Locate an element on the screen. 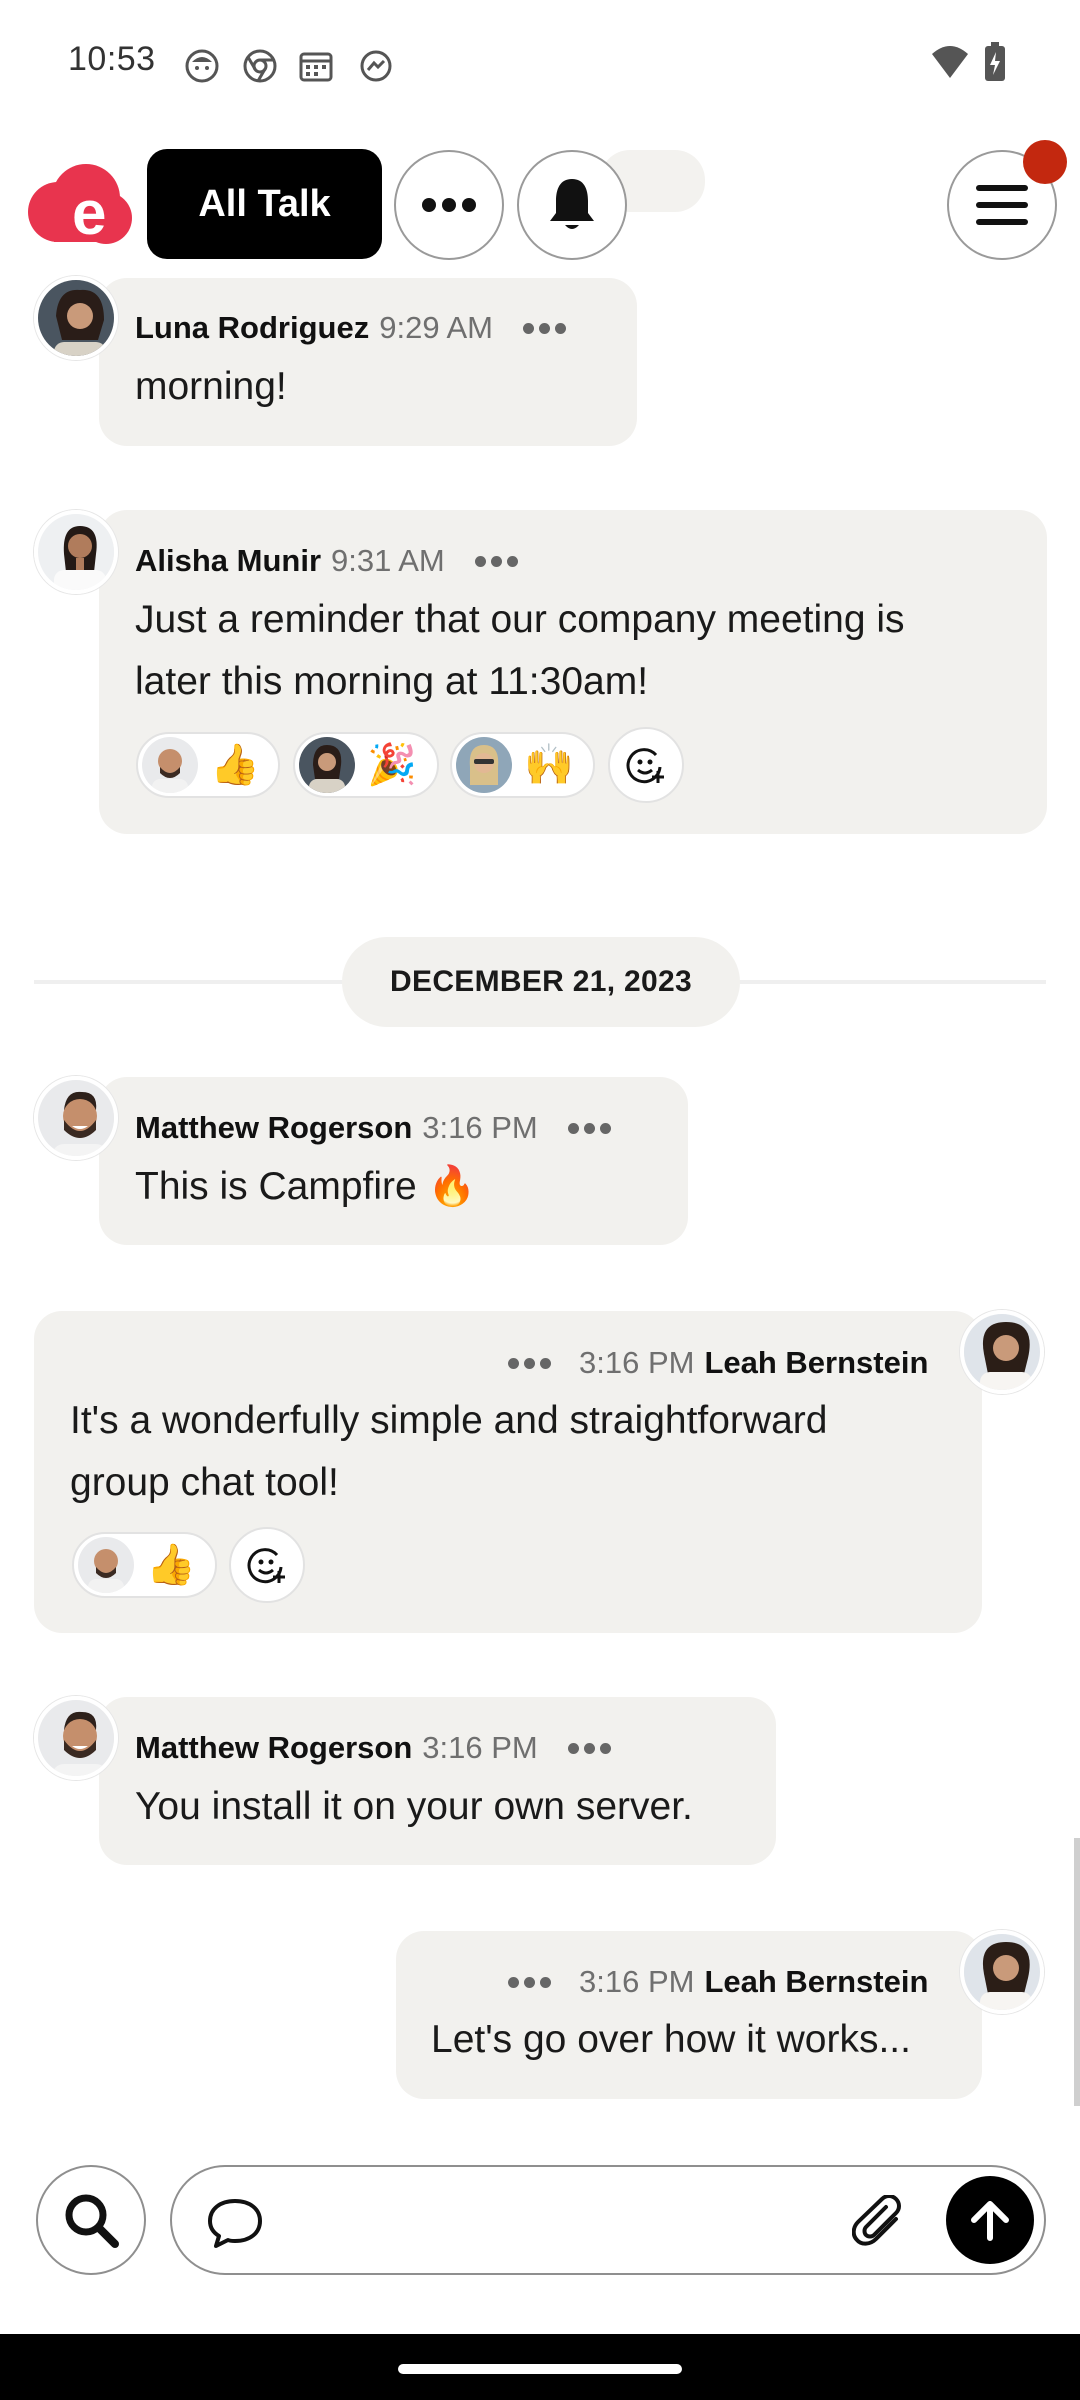 This screenshot has width=1080, height=2400. message-text: group chat tool! is located at coordinates (204, 1482).